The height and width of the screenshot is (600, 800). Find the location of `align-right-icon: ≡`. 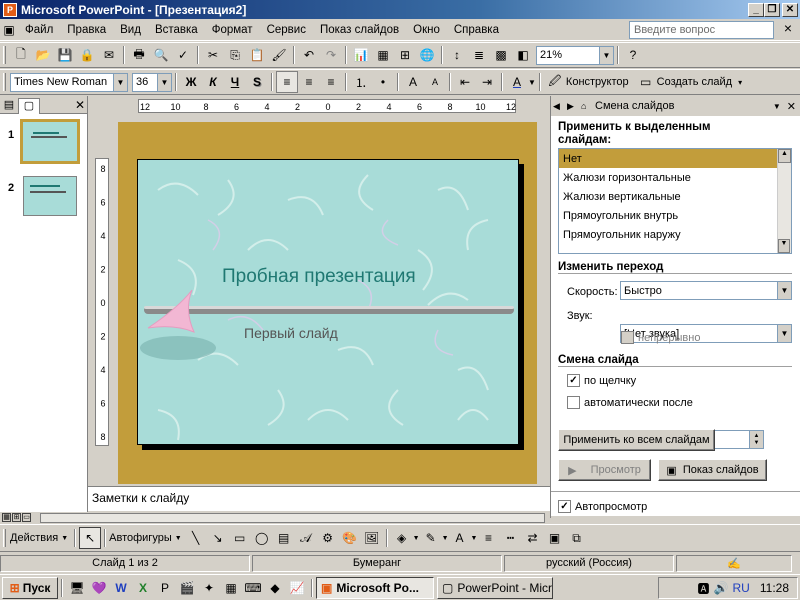

align-right-icon: ≡ is located at coordinates (331, 82).